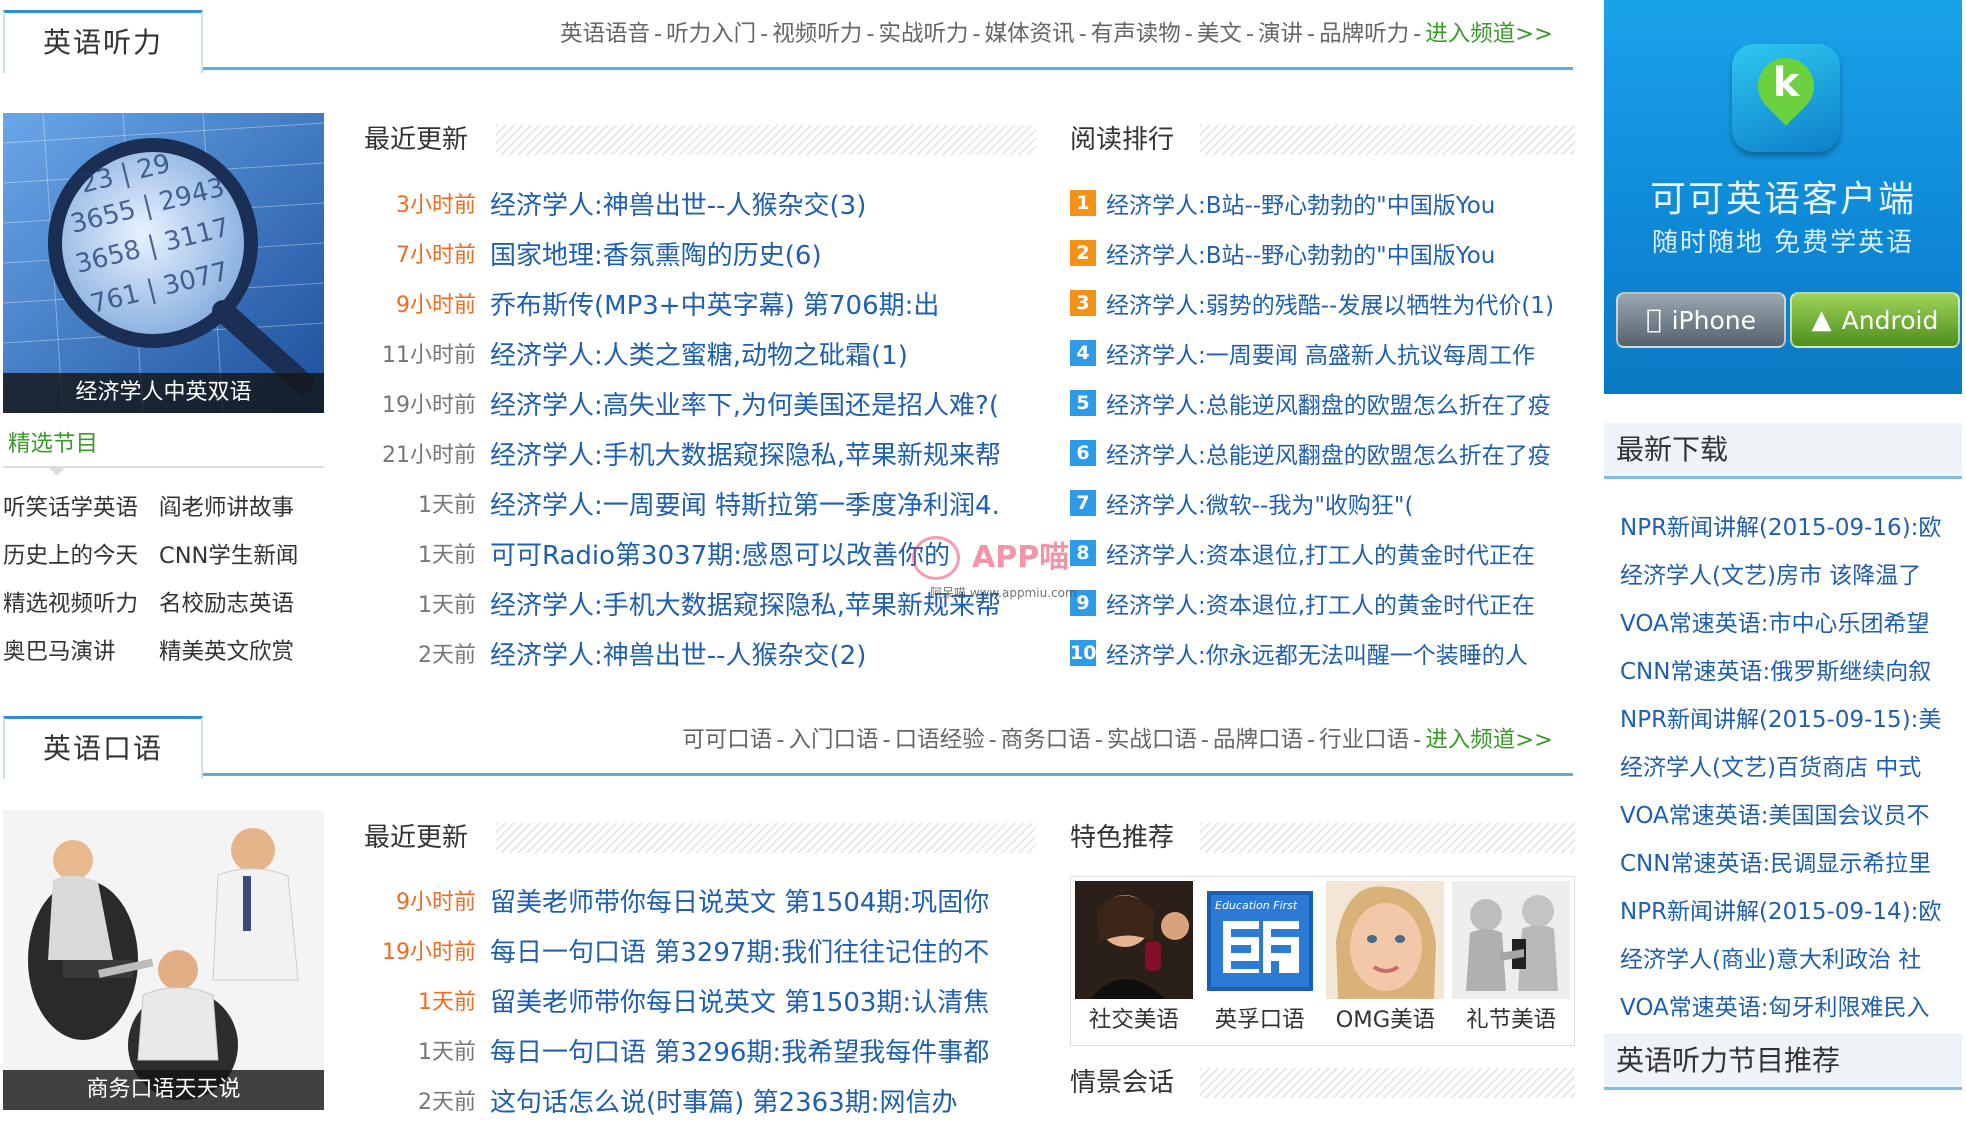 This screenshot has height=1122, width=1966. I want to click on featured-title: 特色推荐, so click(1122, 838).